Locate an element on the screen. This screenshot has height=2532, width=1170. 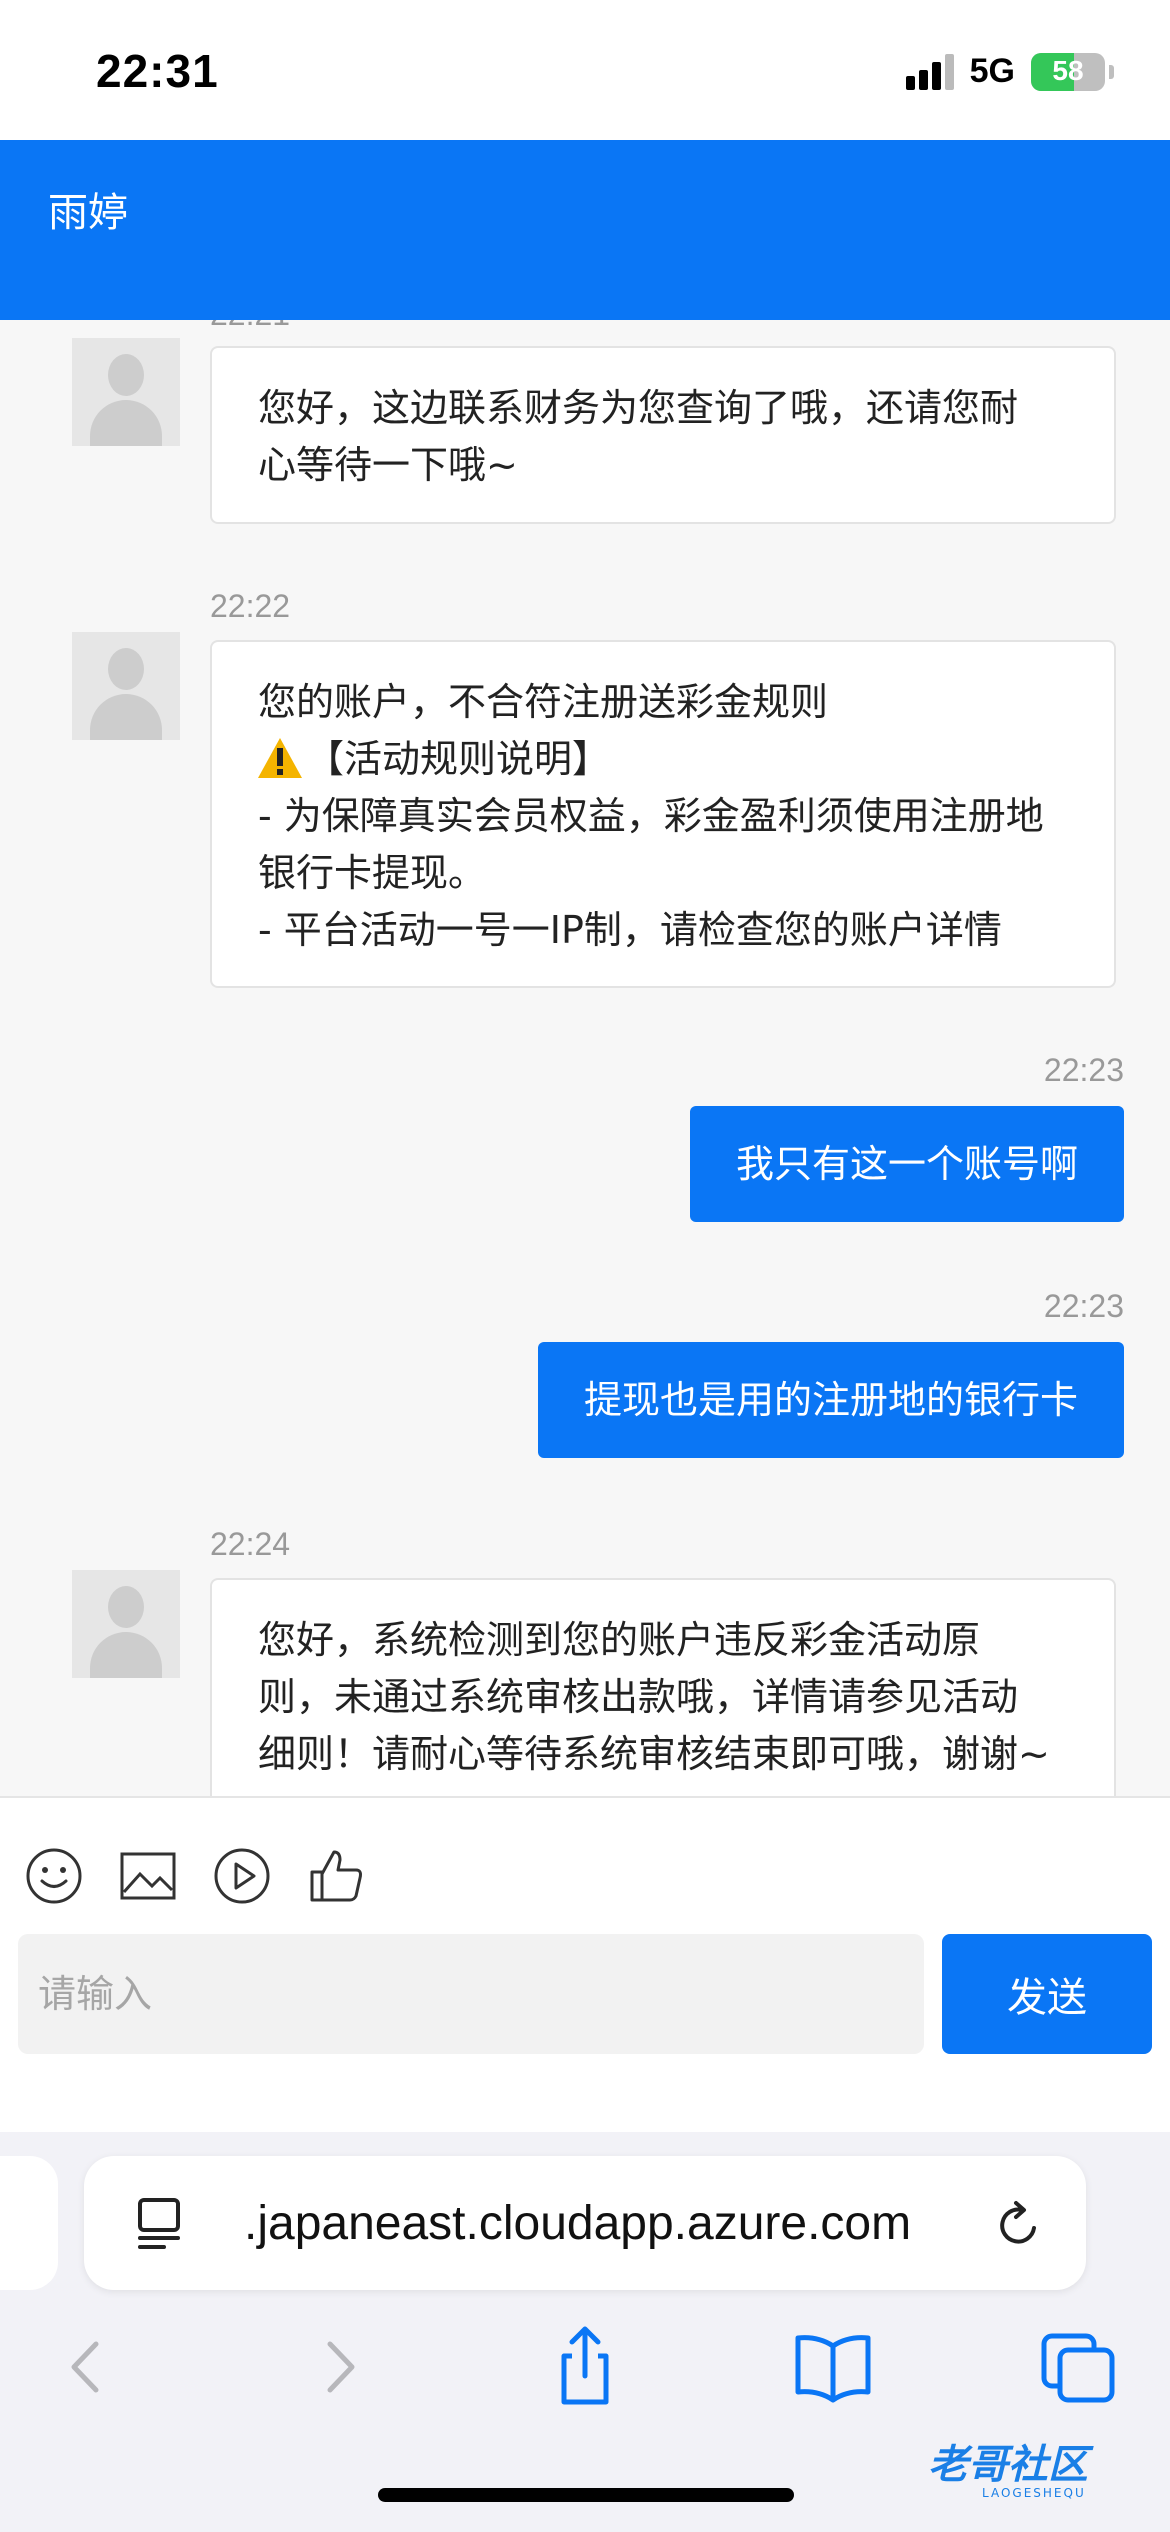
browser-nav-row is located at coordinates (585, 2382).